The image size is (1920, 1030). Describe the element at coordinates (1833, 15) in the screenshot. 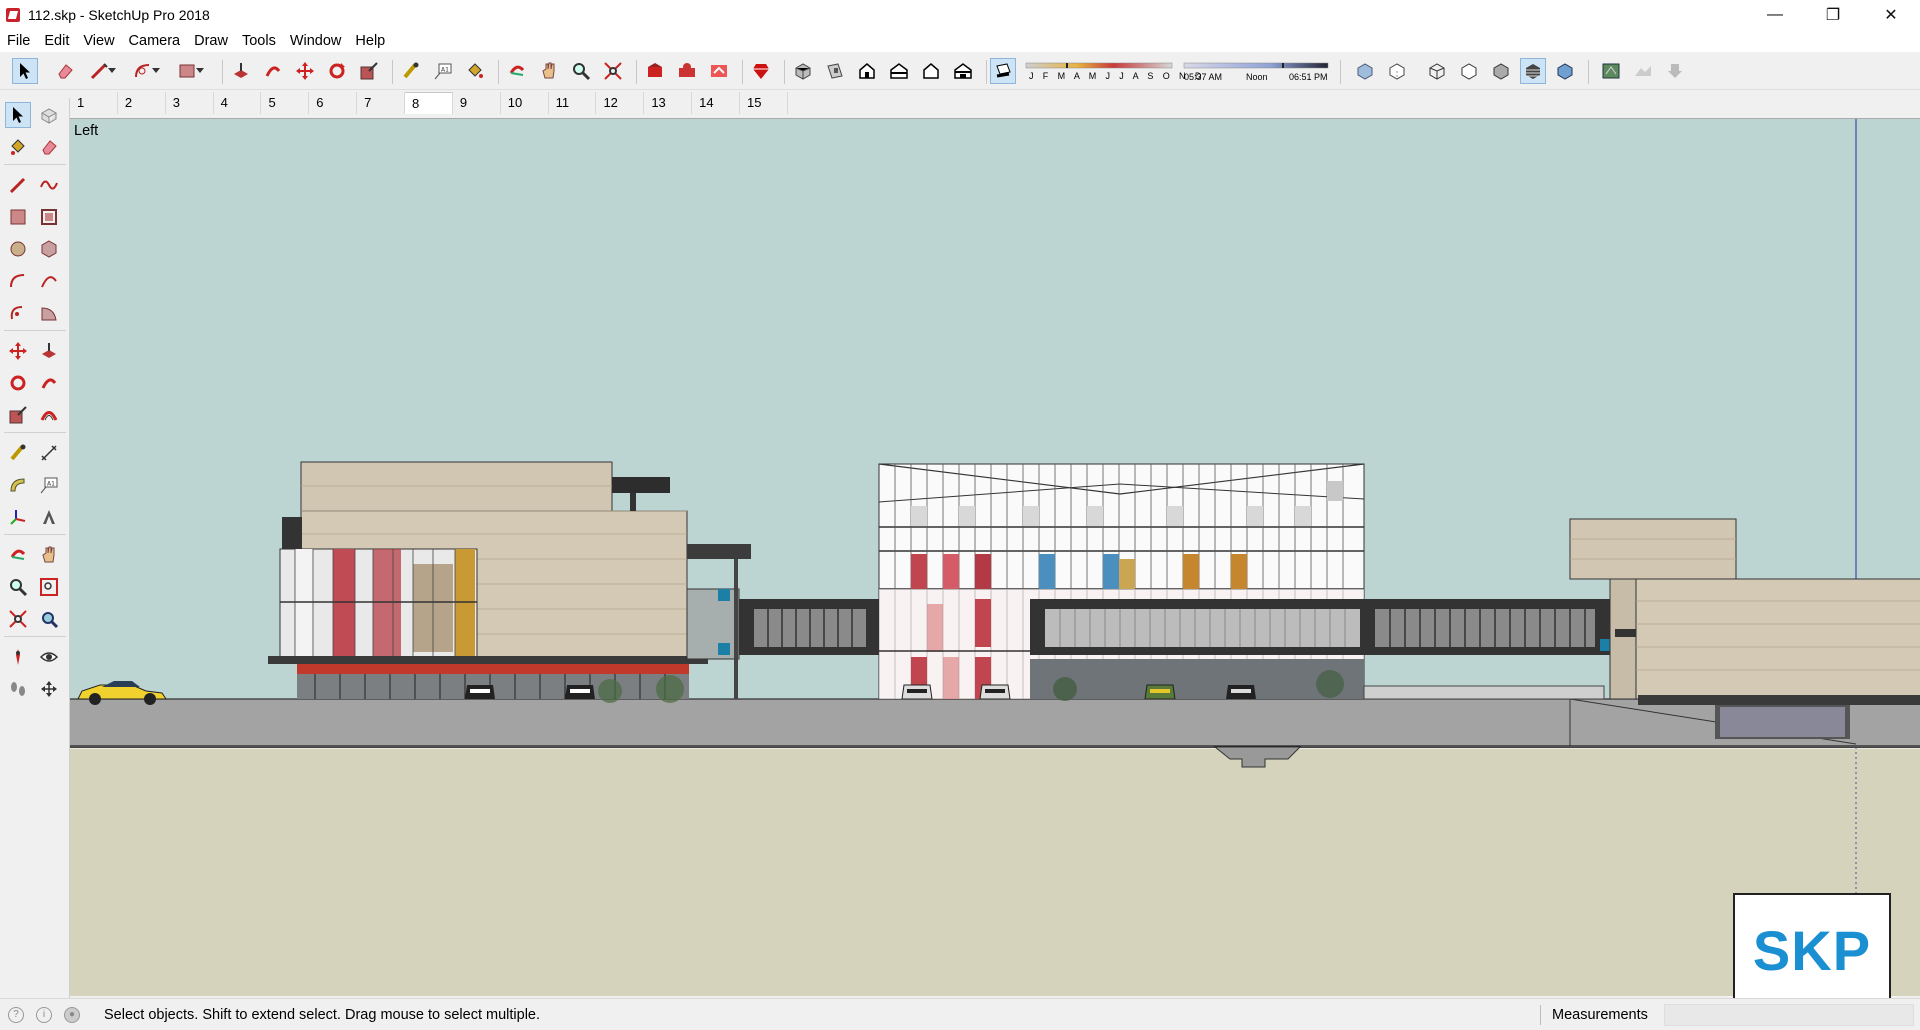

I see `restore-button: ❐` at that location.